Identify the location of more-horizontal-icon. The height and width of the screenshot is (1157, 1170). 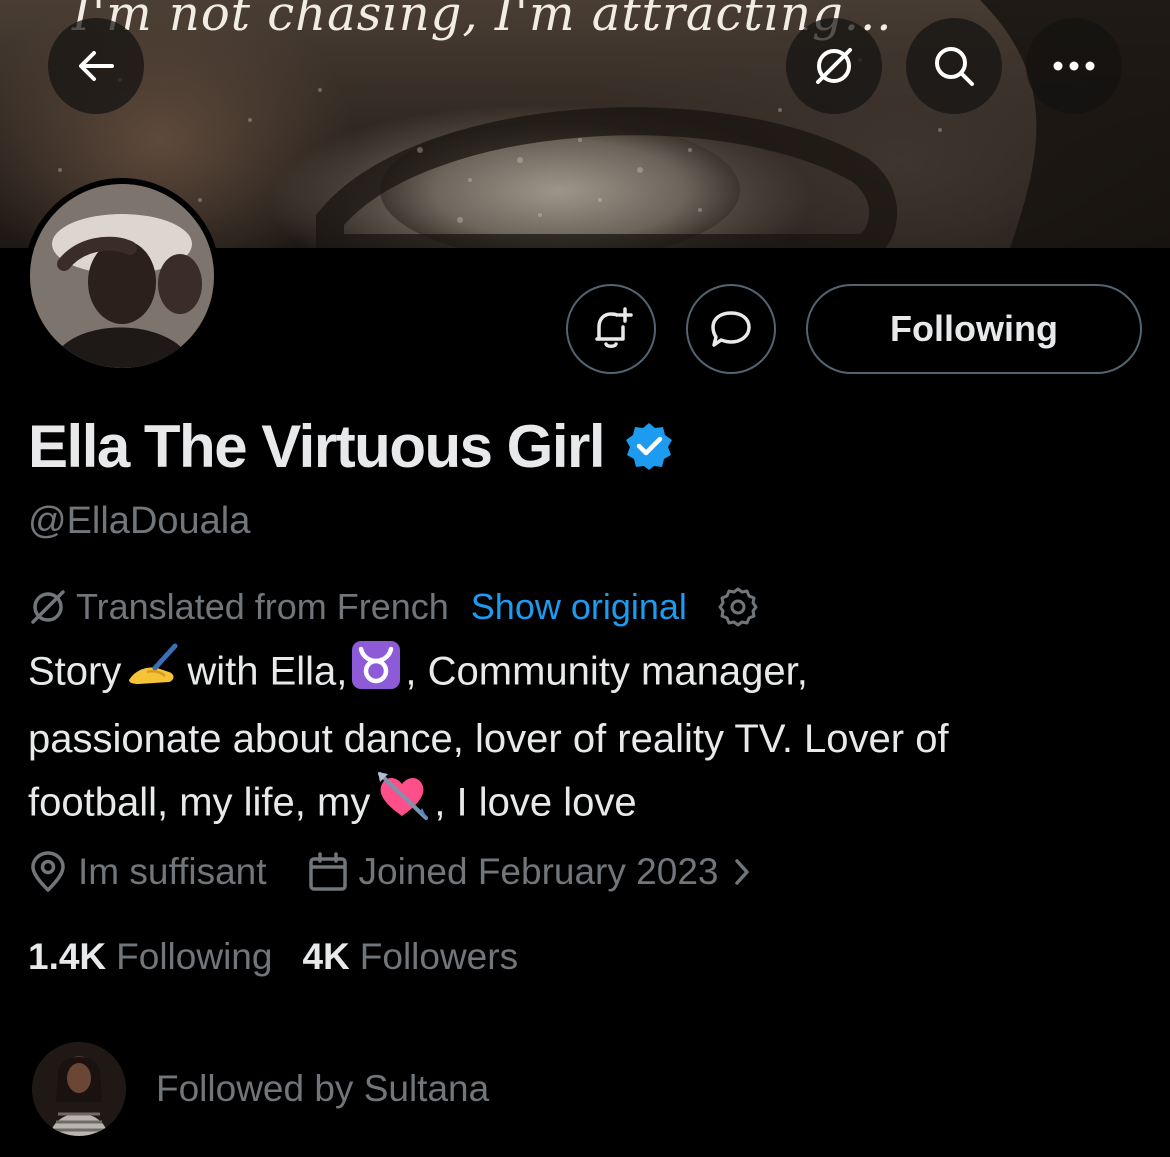
(1074, 66).